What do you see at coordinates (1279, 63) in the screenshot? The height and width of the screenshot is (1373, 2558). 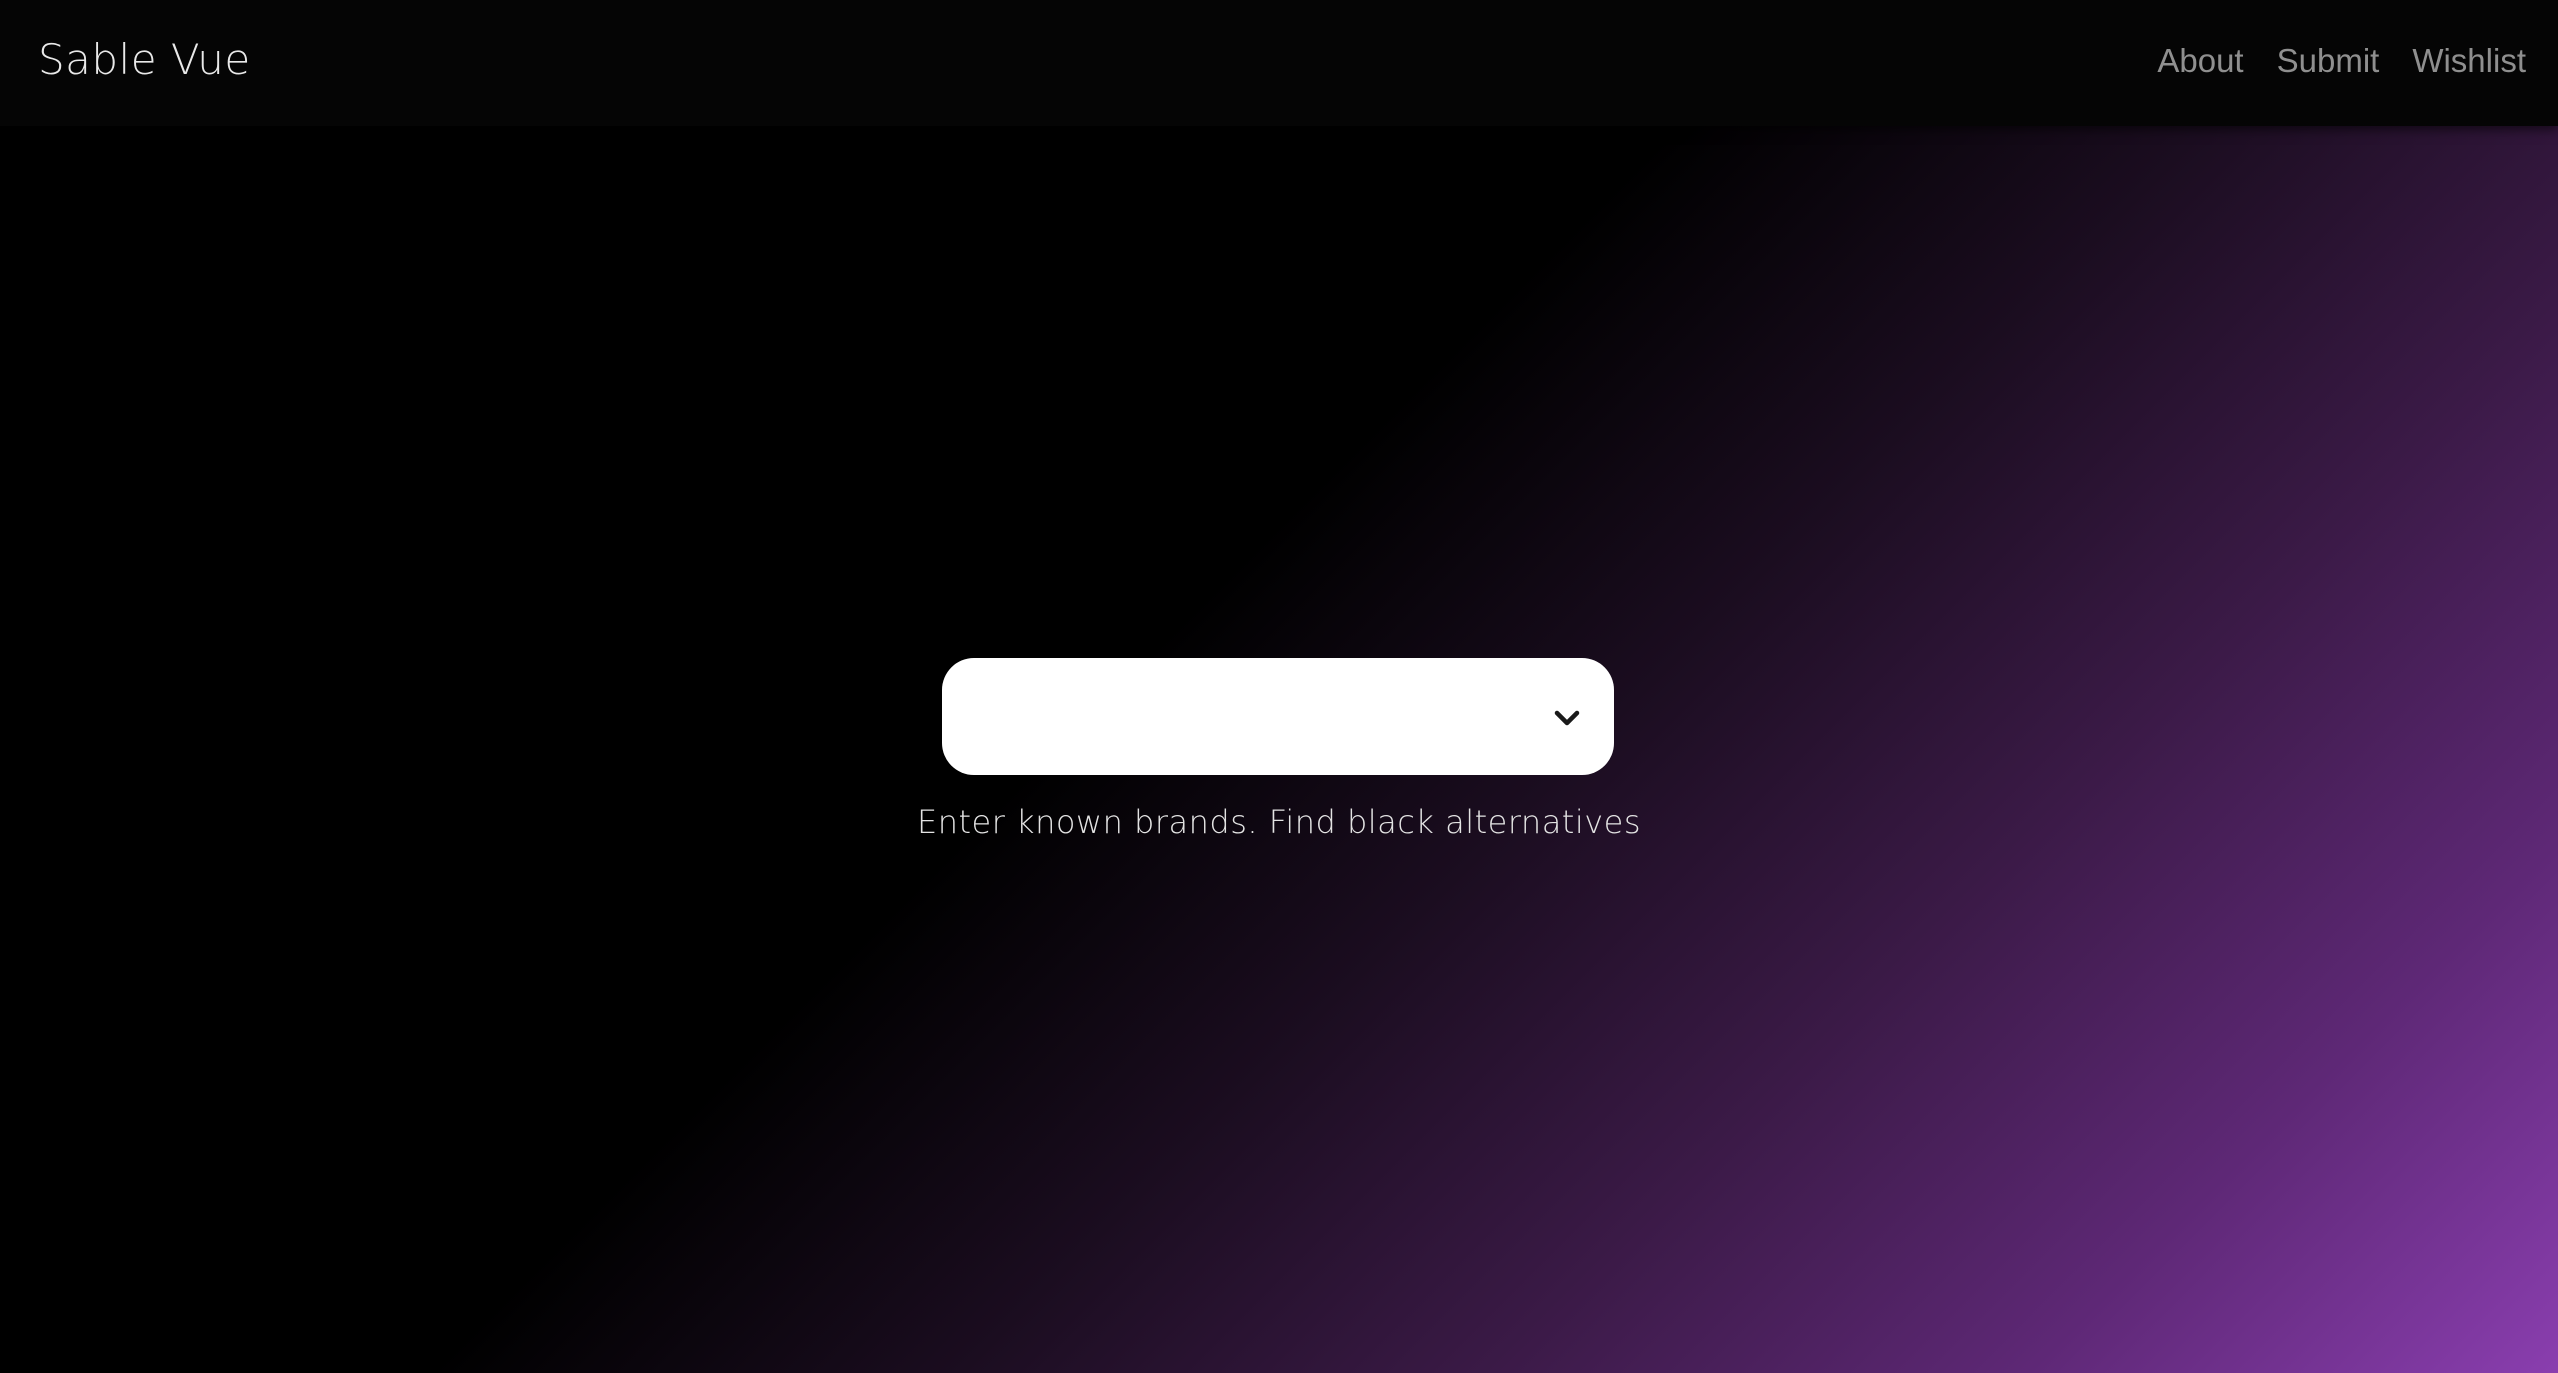 I see `top-navbar: Sable Vue About Submit Wishlist` at bounding box center [1279, 63].